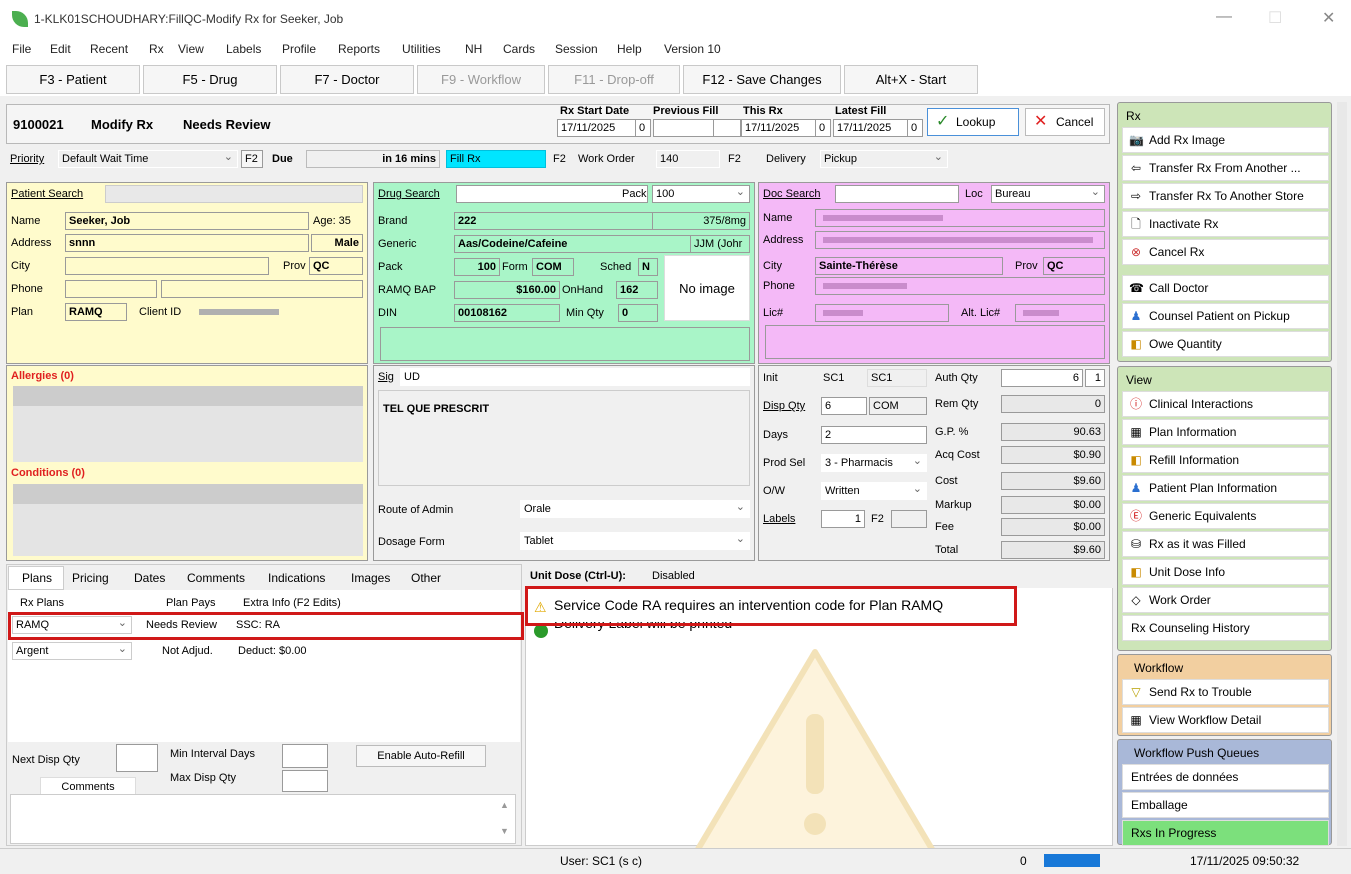 The width and height of the screenshot is (1351, 874). I want to click on menu-session: Session, so click(576, 49).